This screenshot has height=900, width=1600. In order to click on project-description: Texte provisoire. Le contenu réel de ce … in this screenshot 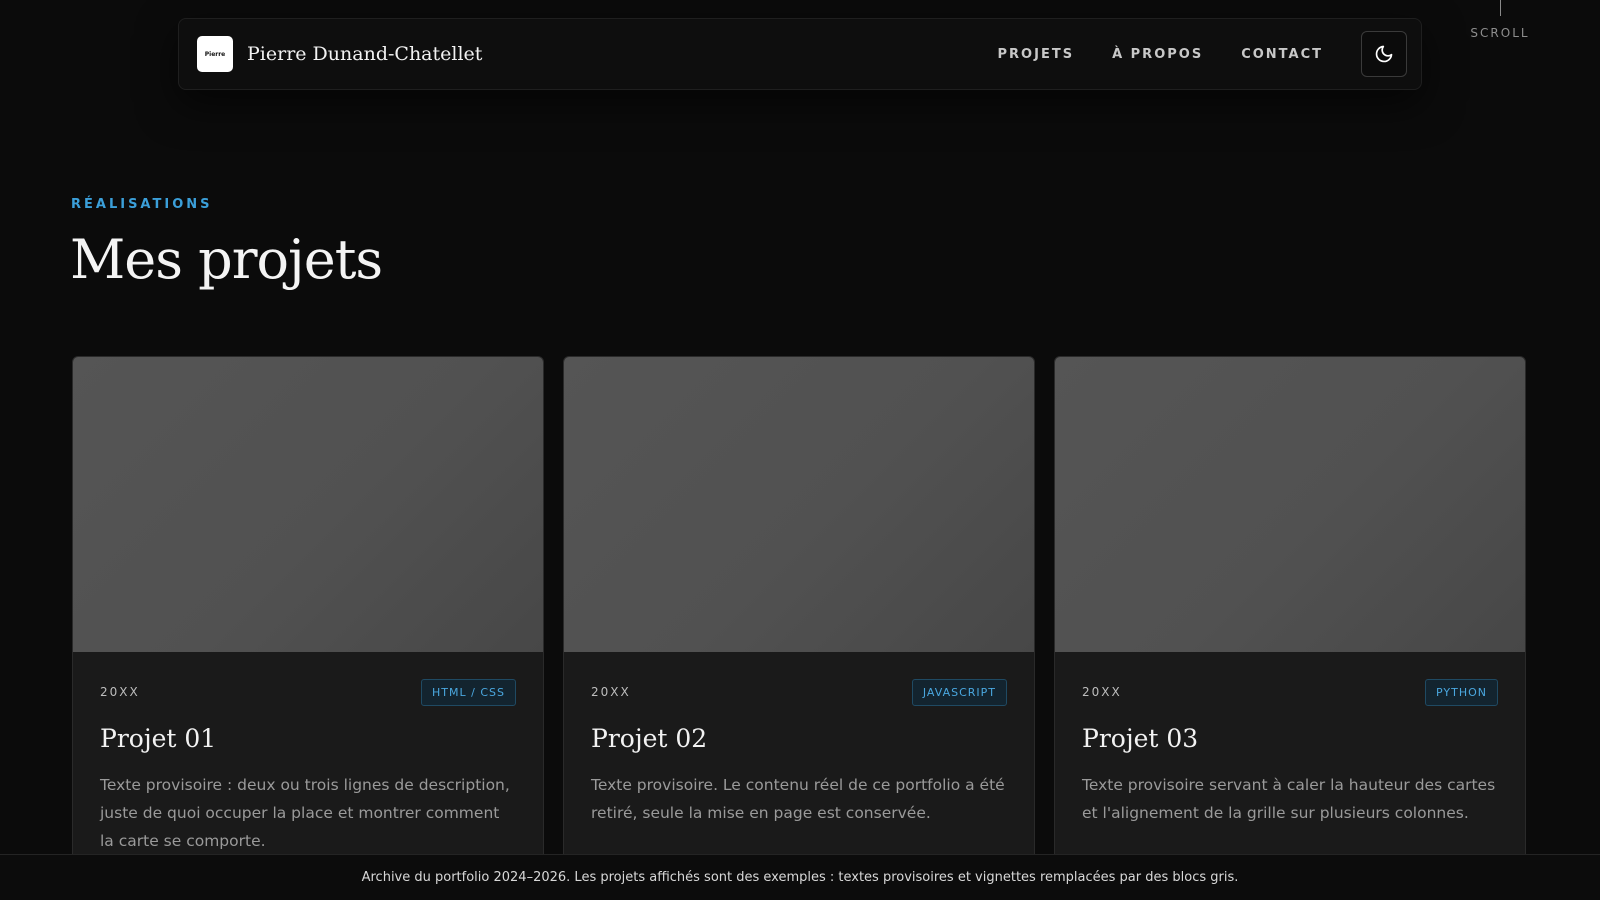, I will do `click(798, 799)`.